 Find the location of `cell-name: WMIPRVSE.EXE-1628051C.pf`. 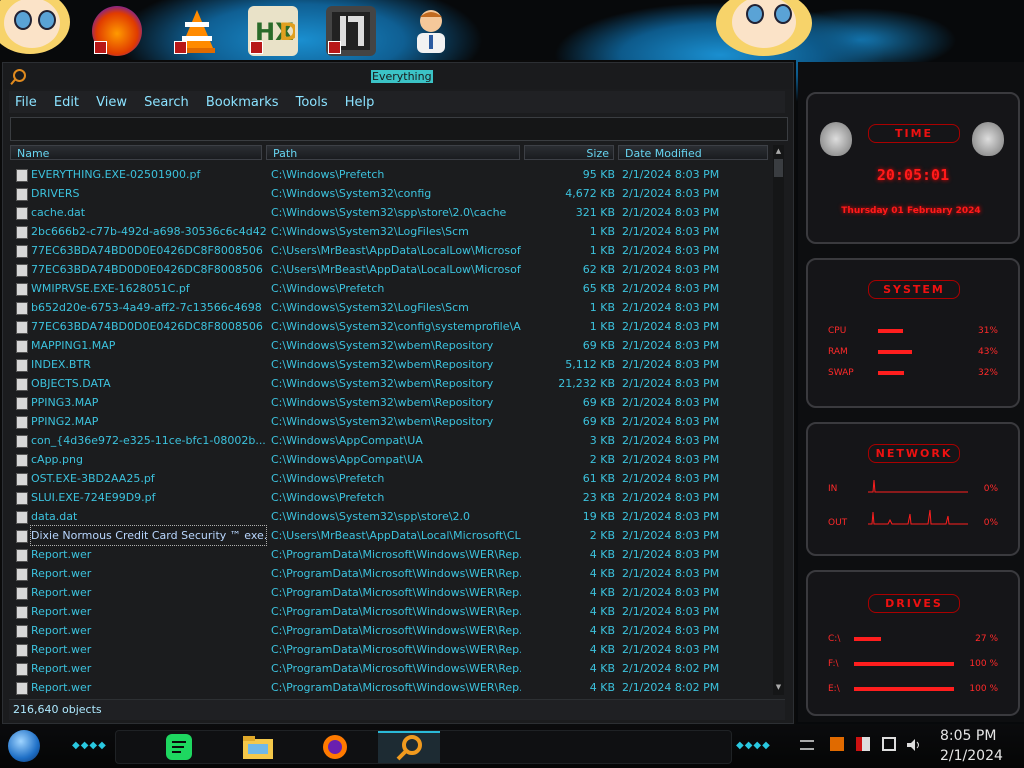

cell-name: WMIPRVSE.EXE-1628051C.pf is located at coordinates (110, 288).